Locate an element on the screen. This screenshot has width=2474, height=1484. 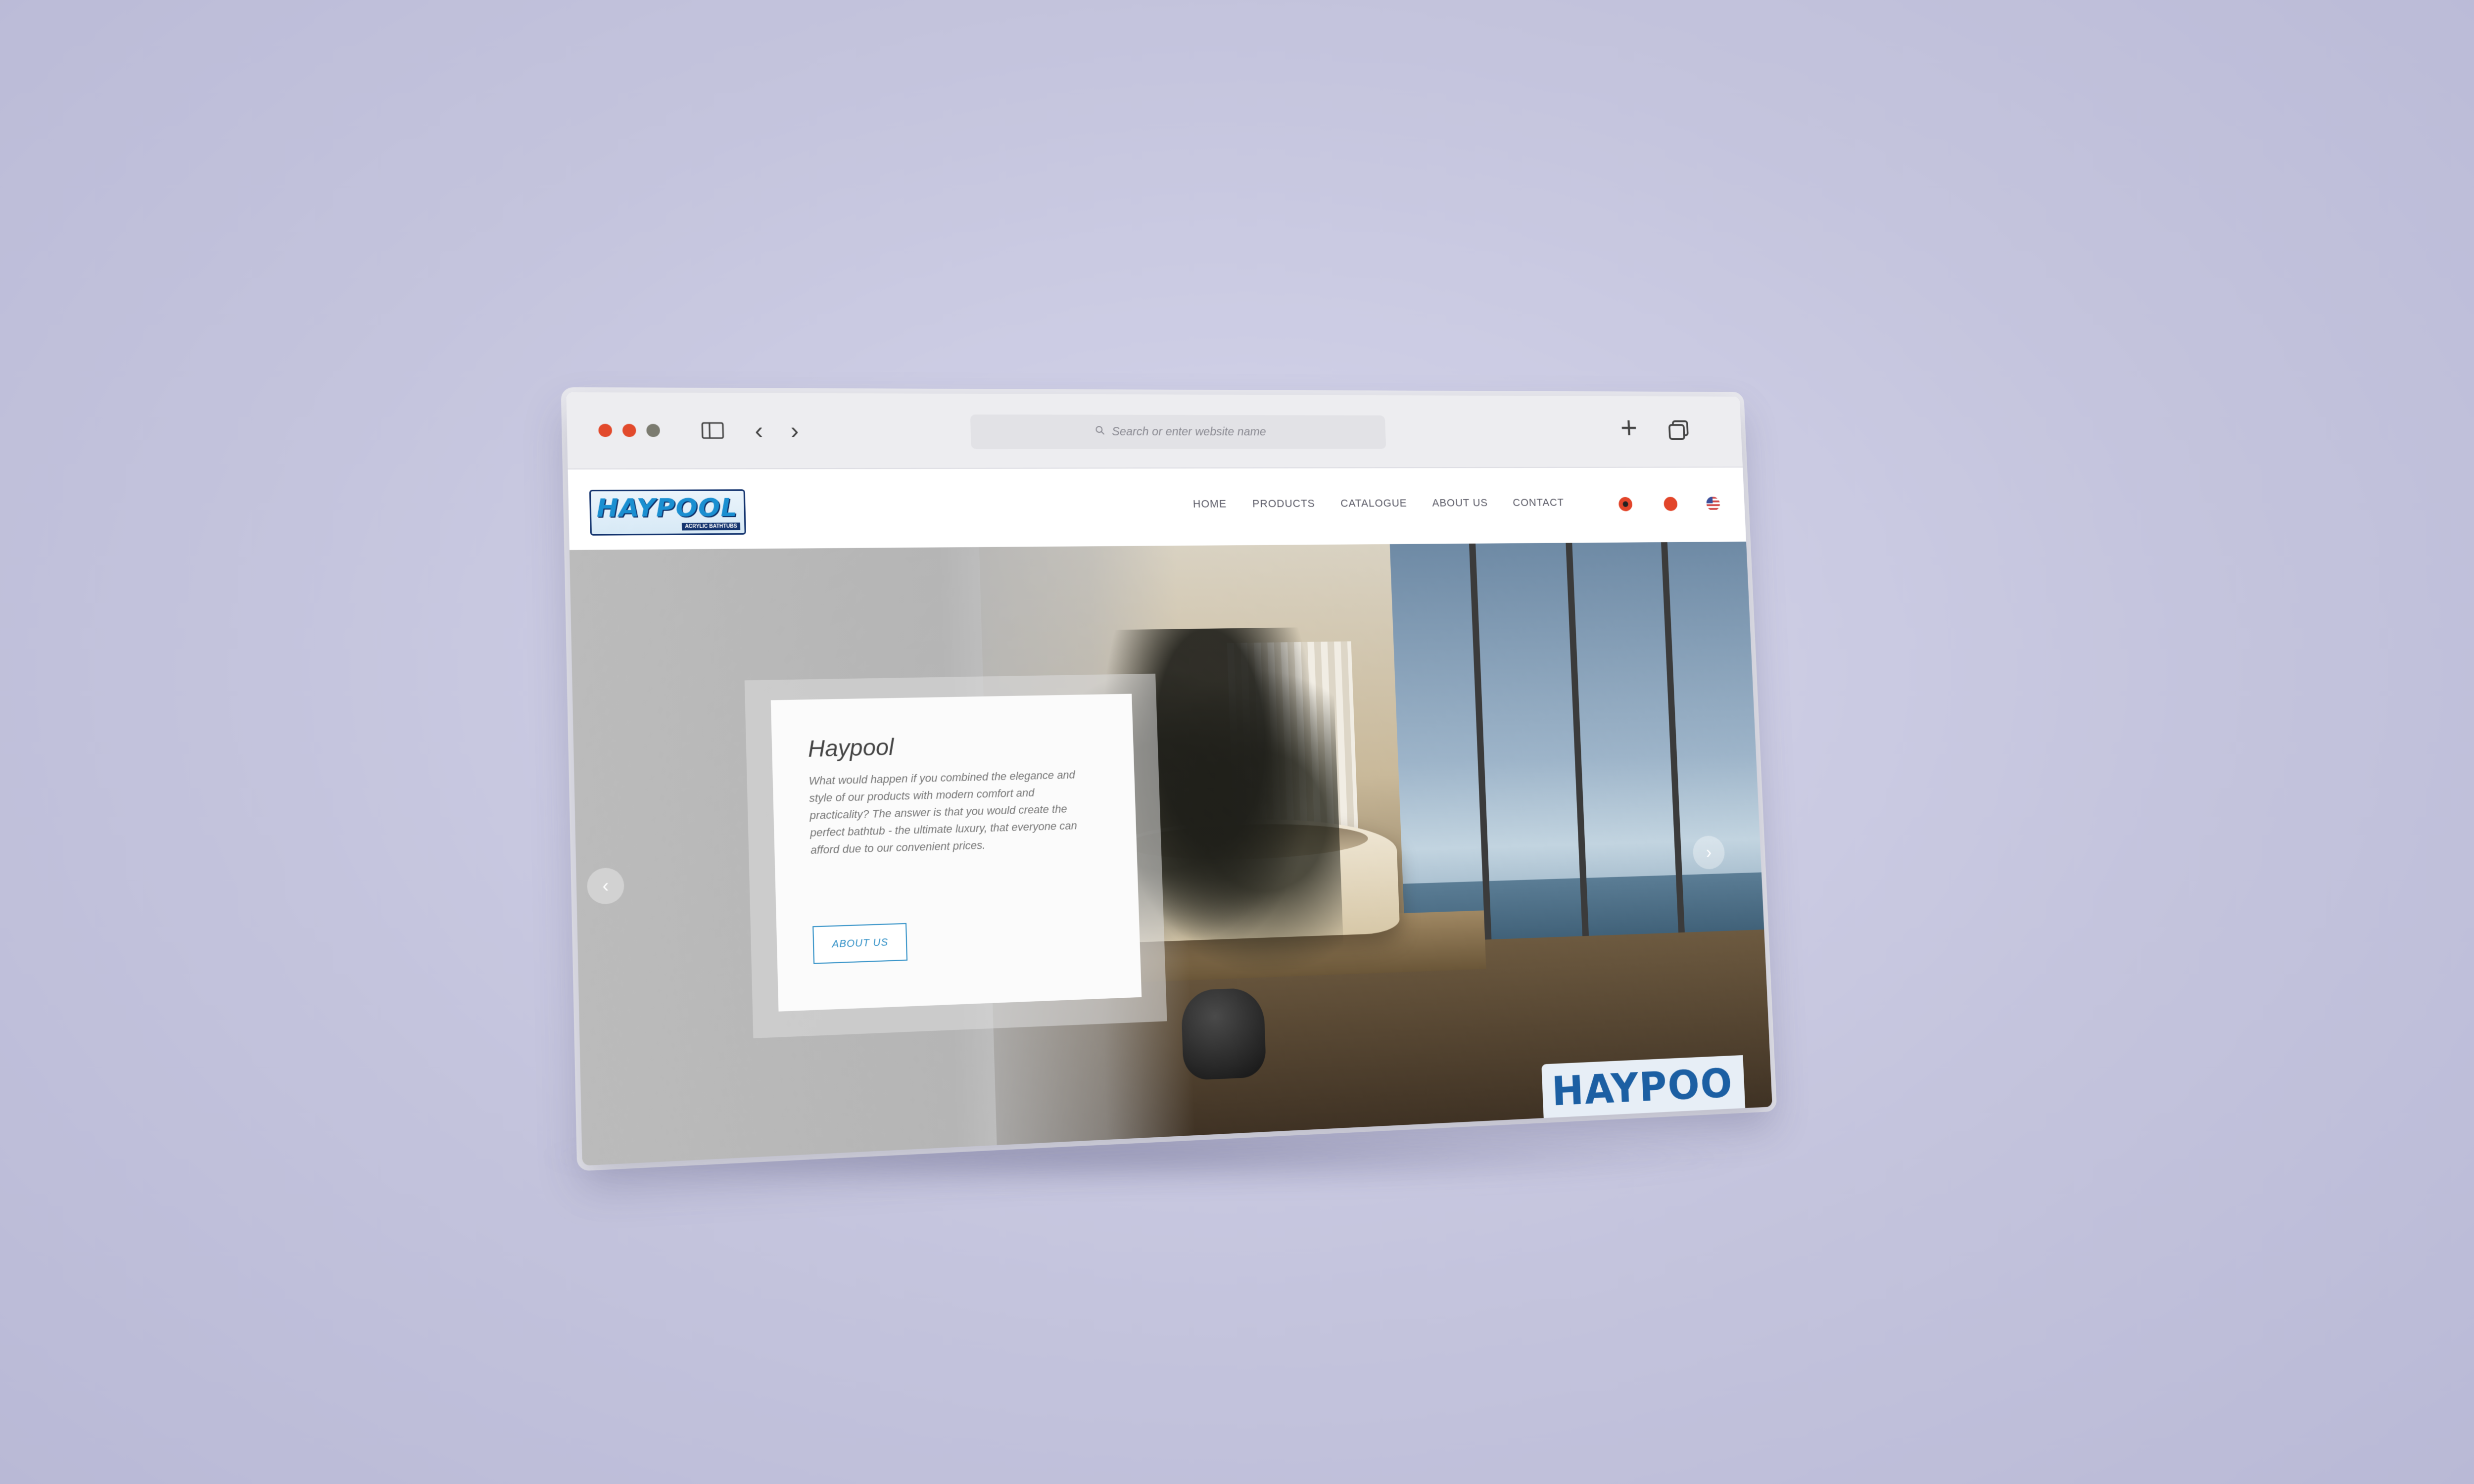
haypool-watermark: HAYPOO is located at coordinates (1643, 1086).